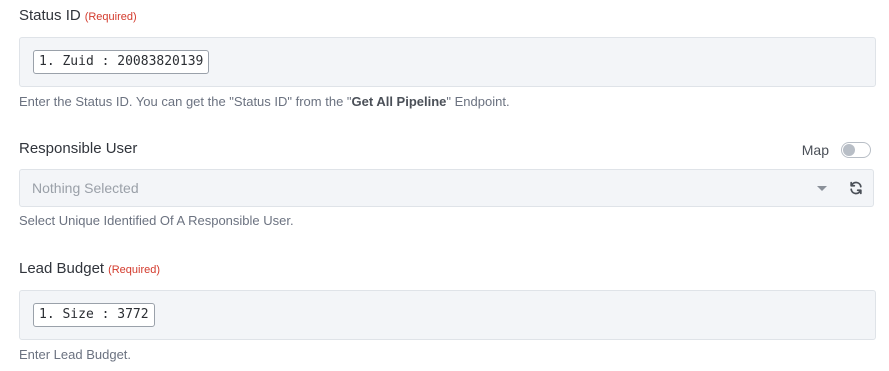 The image size is (889, 371). I want to click on refresh-icon, so click(856, 188).